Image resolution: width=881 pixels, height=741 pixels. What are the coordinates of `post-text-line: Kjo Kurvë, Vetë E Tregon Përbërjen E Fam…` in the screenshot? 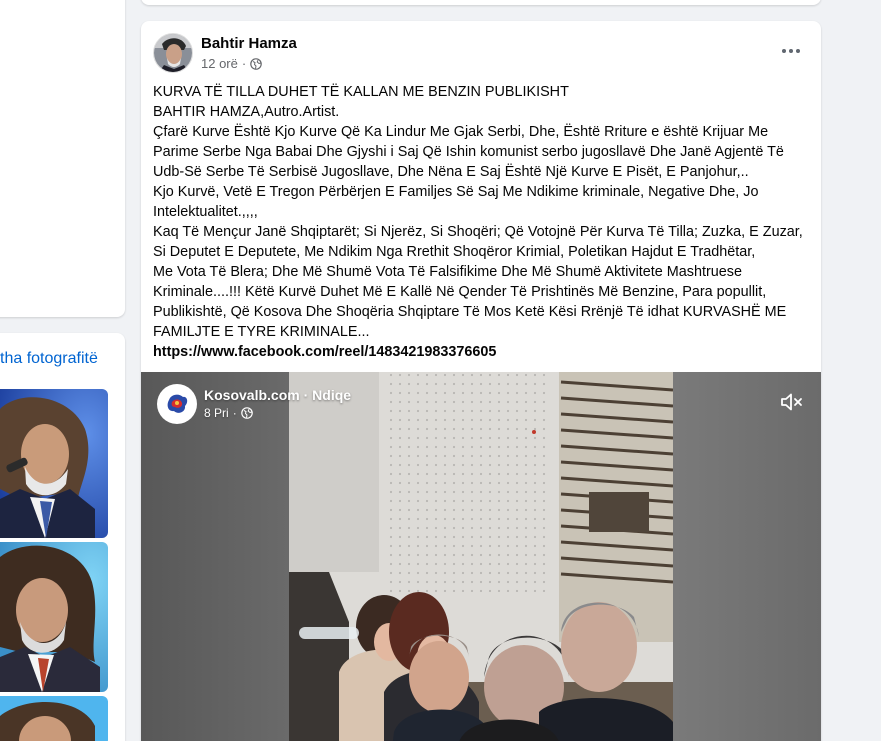 It's located at (456, 192).